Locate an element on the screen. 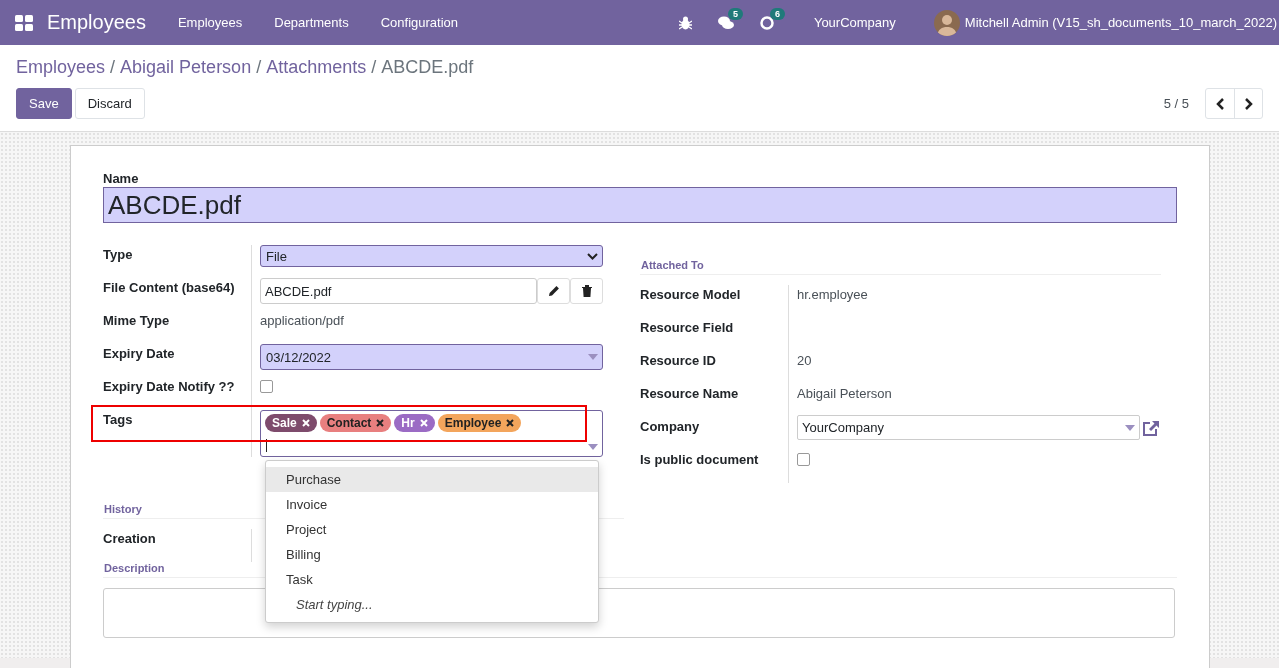 The height and width of the screenshot is (668, 1279). count-badge: 6 is located at coordinates (777, 13).